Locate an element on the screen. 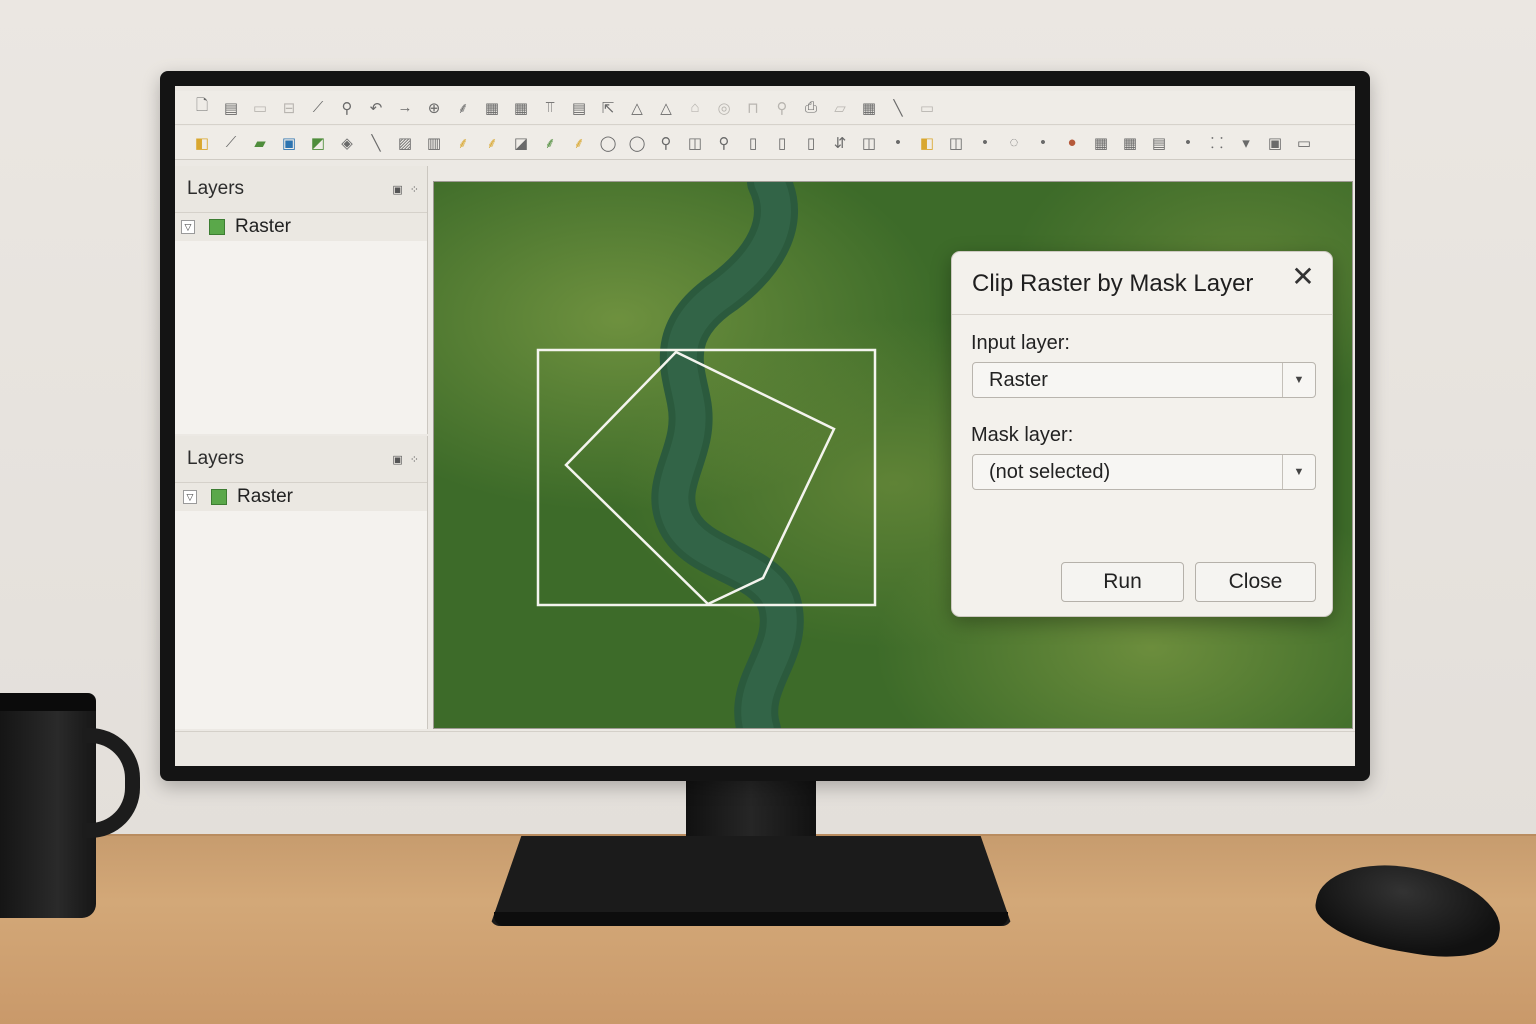 The width and height of the screenshot is (1536, 1024). digitize-icon: ⟋ is located at coordinates (318, 108).